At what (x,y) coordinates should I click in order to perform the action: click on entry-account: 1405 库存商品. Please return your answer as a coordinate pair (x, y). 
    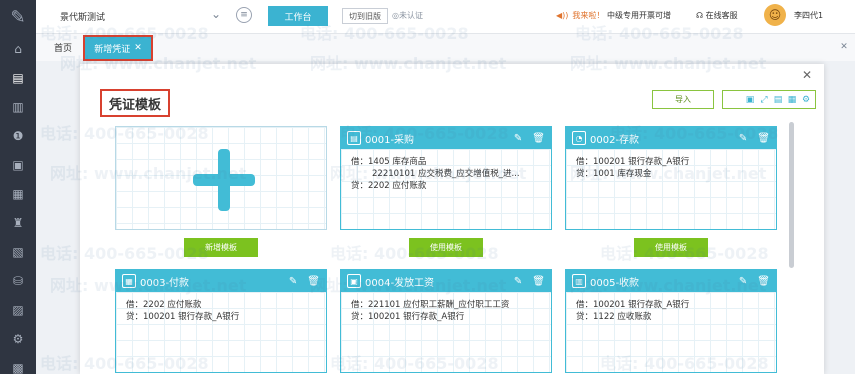
    Looking at the image, I should click on (397, 162).